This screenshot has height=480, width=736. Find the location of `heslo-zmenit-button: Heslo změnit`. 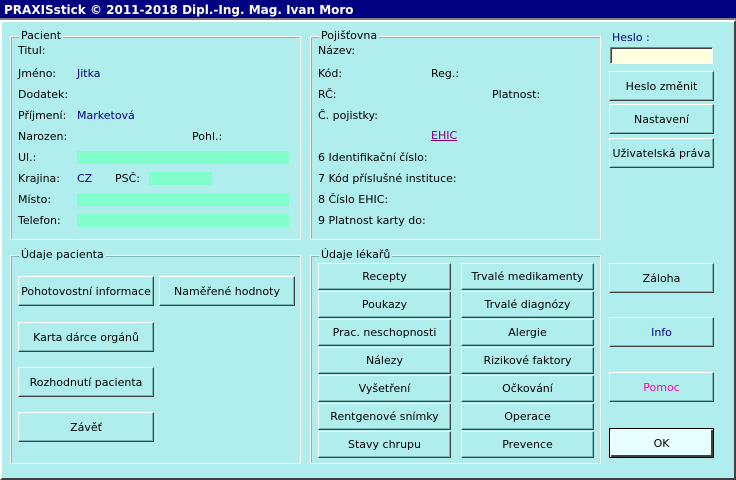

heslo-zmenit-button: Heslo změnit is located at coordinates (661, 86).